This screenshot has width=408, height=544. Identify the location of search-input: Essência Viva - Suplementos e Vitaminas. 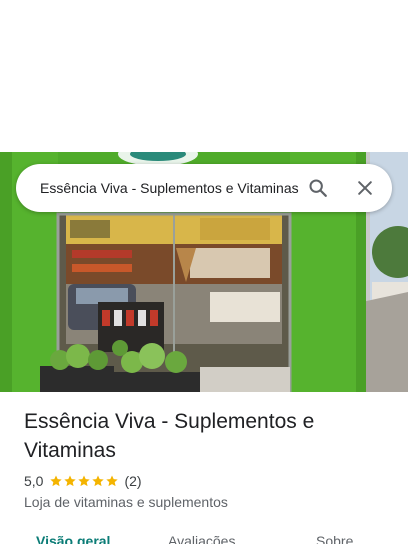
(172, 188).